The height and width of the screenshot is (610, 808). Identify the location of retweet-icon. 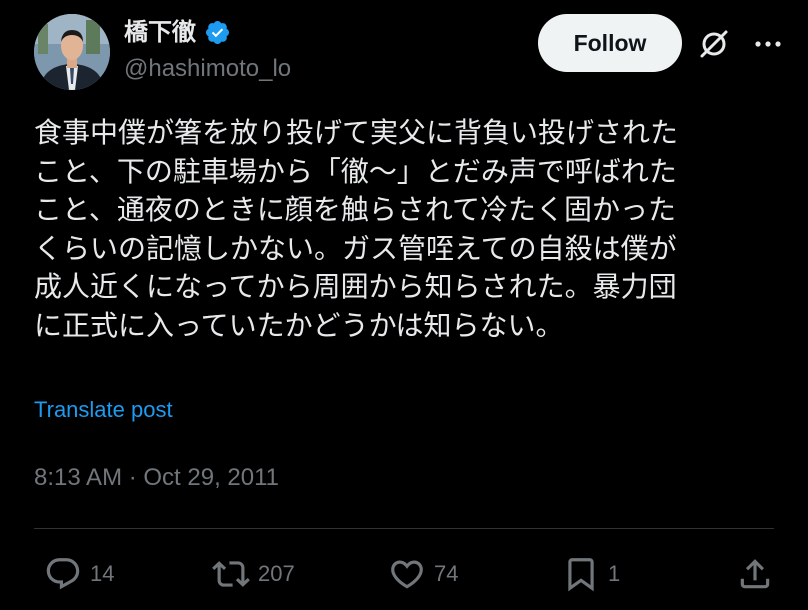
(231, 574).